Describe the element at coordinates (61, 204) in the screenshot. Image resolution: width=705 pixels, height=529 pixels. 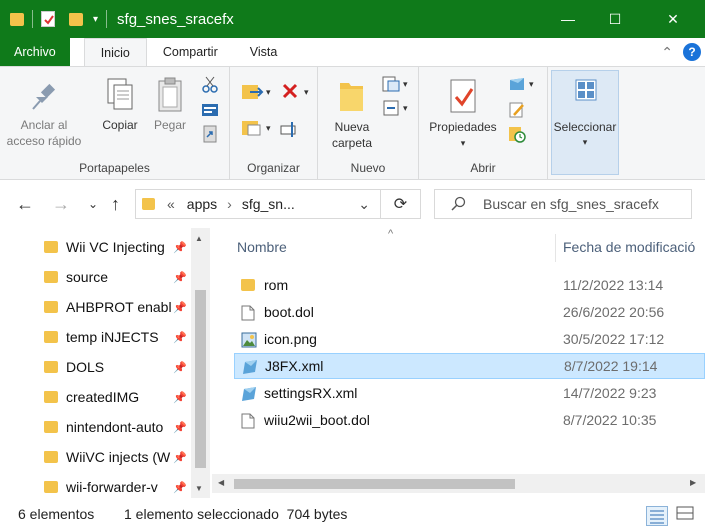
I see `forward-button: →` at that location.